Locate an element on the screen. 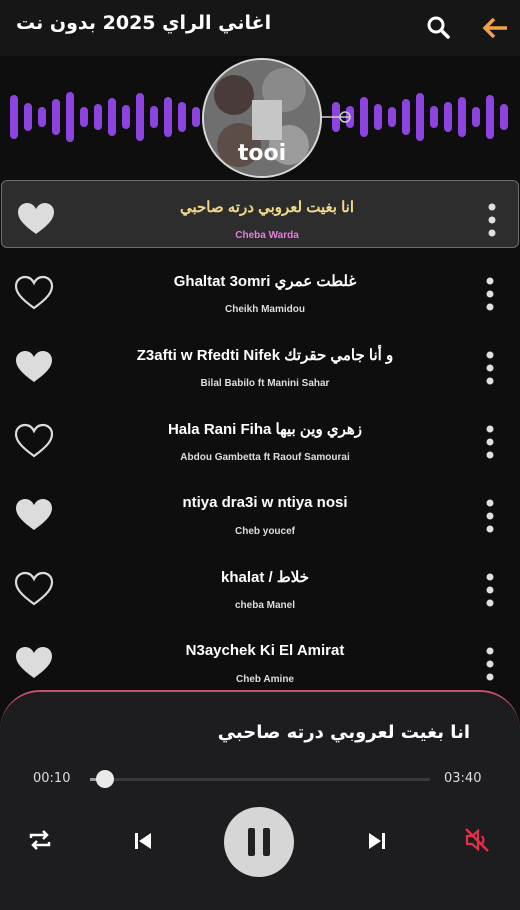 The height and width of the screenshot is (910, 520). album-cover: tooi is located at coordinates (262, 118).